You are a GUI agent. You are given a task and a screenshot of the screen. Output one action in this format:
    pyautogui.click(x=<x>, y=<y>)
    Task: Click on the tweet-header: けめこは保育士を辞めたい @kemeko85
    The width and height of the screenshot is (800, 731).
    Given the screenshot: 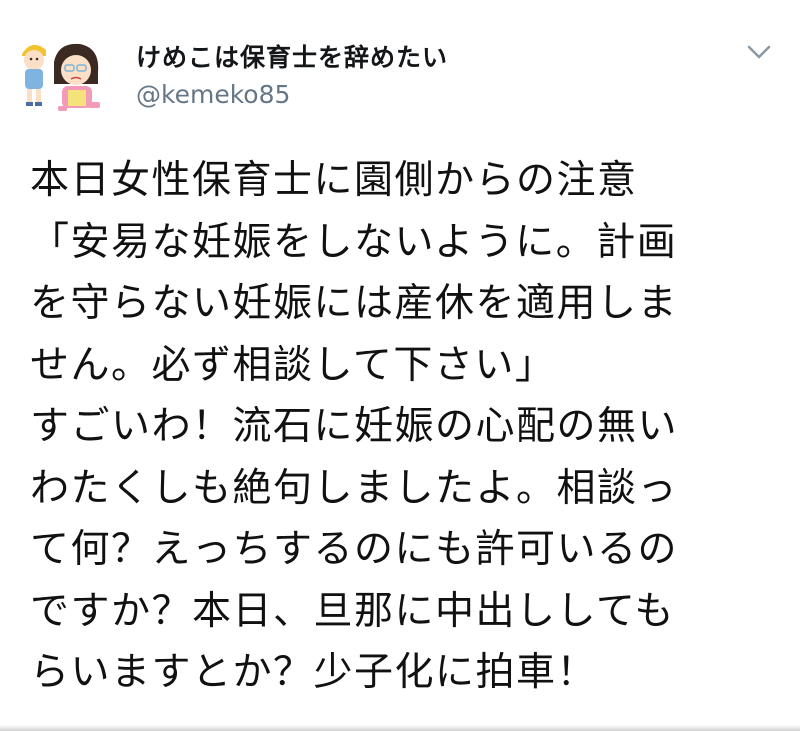 What is the action you would take?
    pyautogui.click(x=400, y=73)
    